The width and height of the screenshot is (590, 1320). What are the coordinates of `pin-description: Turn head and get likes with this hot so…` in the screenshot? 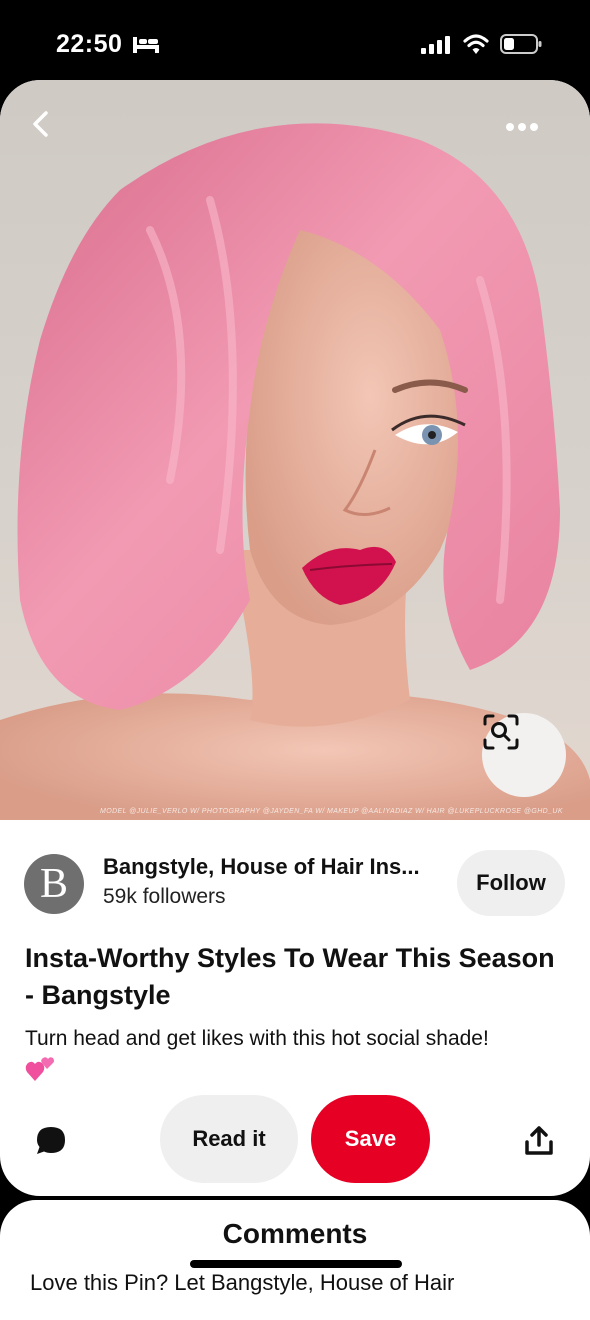 It's located at (257, 1038).